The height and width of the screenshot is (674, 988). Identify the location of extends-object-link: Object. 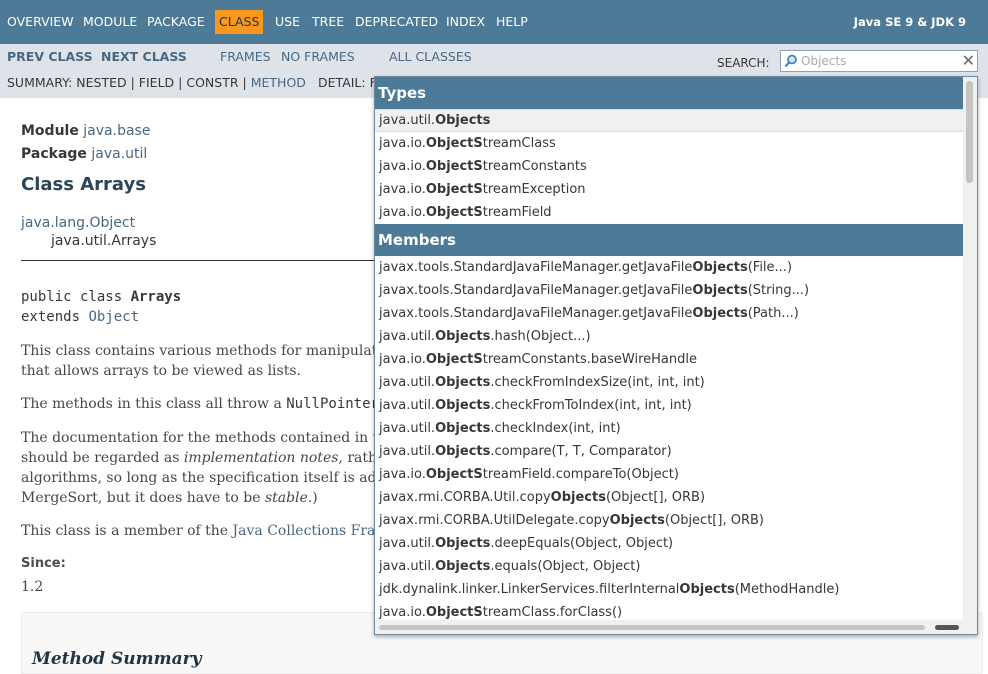
(113, 317).